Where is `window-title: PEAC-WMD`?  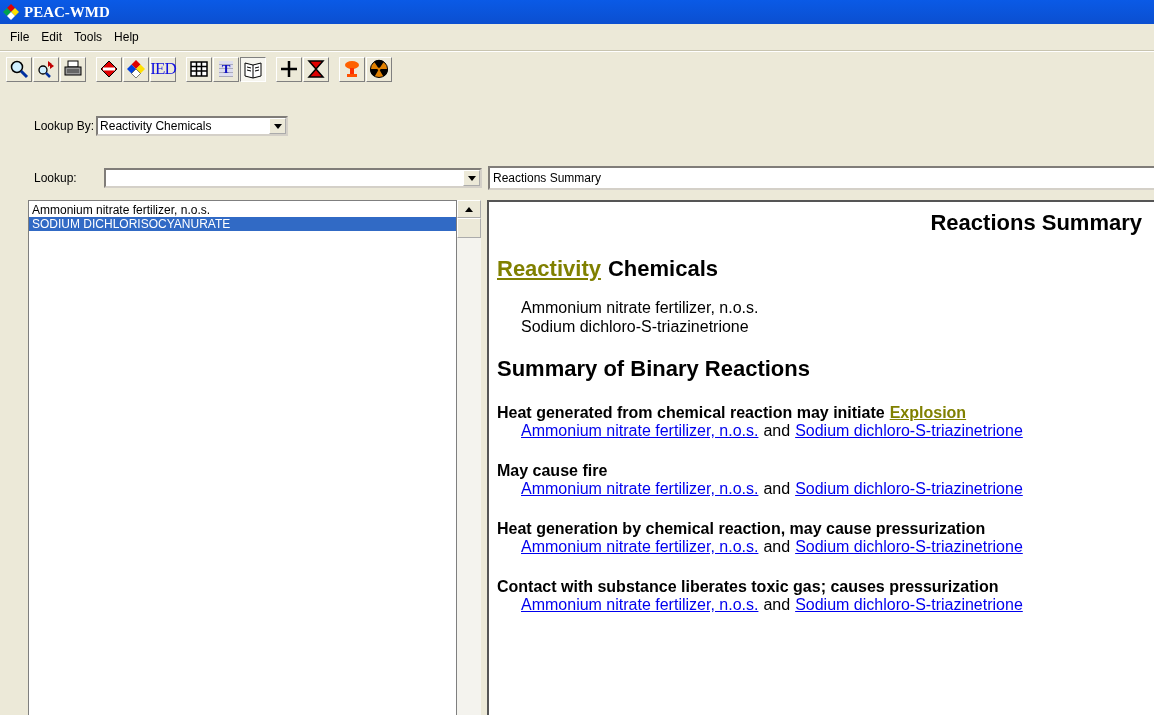 window-title: PEAC-WMD is located at coordinates (67, 12).